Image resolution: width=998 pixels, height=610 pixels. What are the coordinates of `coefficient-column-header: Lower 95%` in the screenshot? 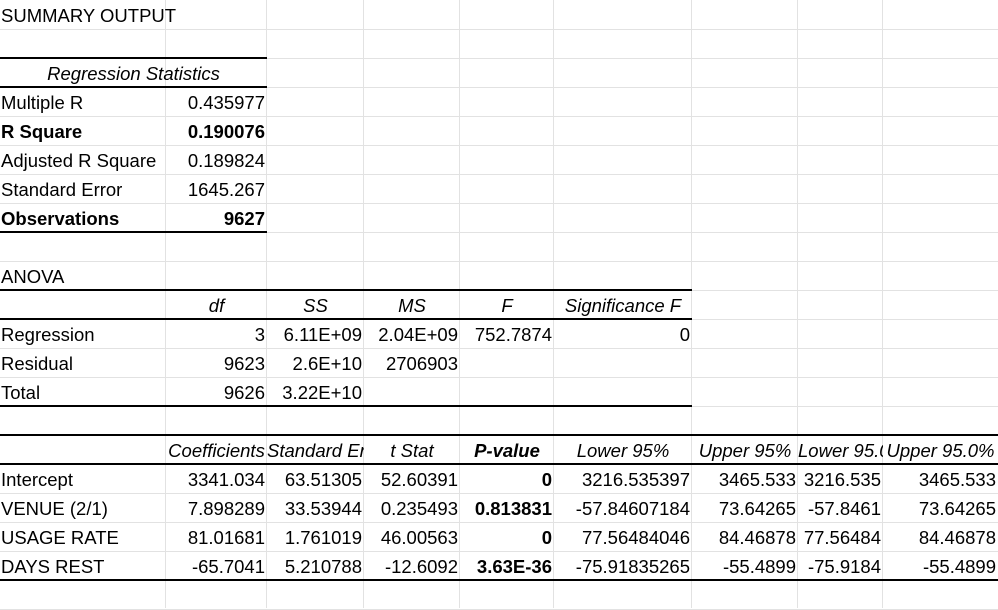 It's located at (623, 450).